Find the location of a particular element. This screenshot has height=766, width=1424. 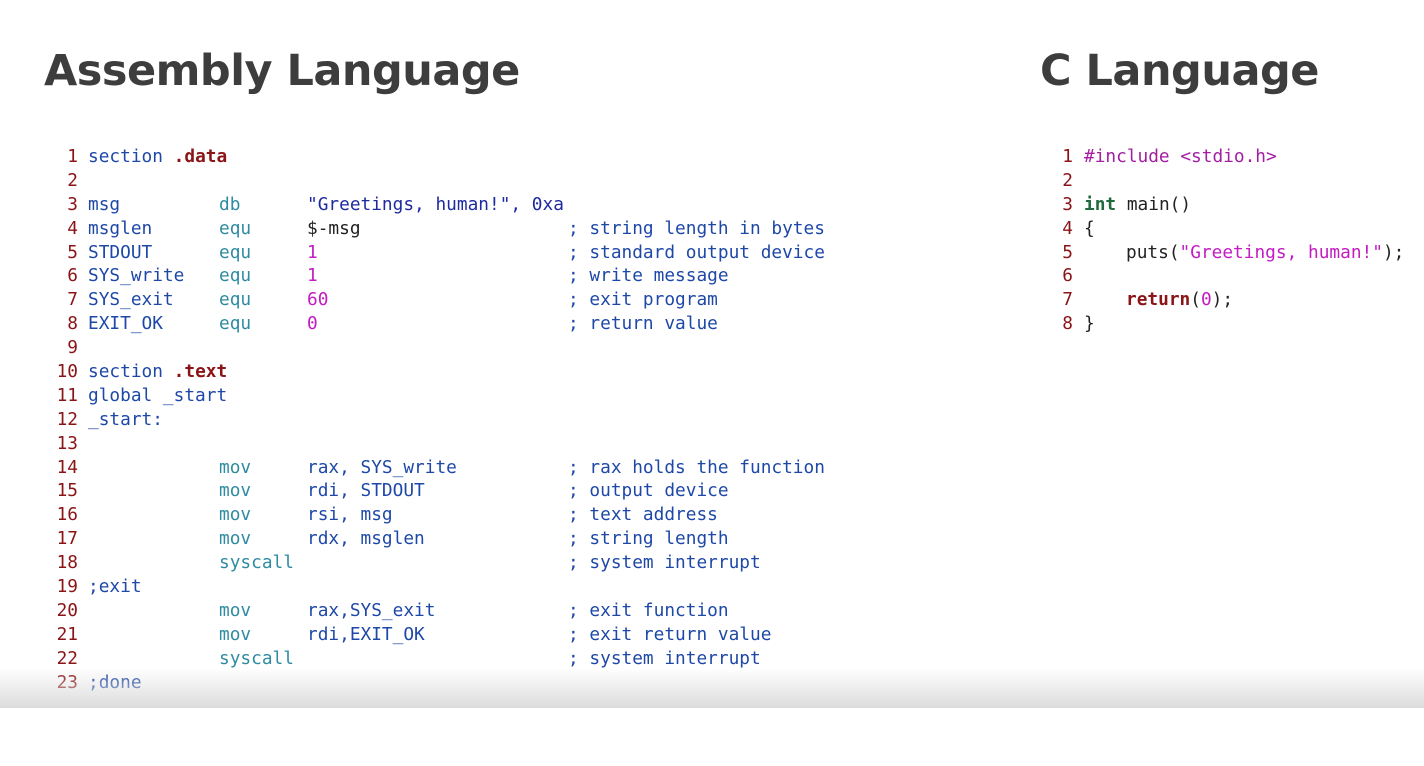

code-line: 1 section .data is located at coordinates (140, 157).